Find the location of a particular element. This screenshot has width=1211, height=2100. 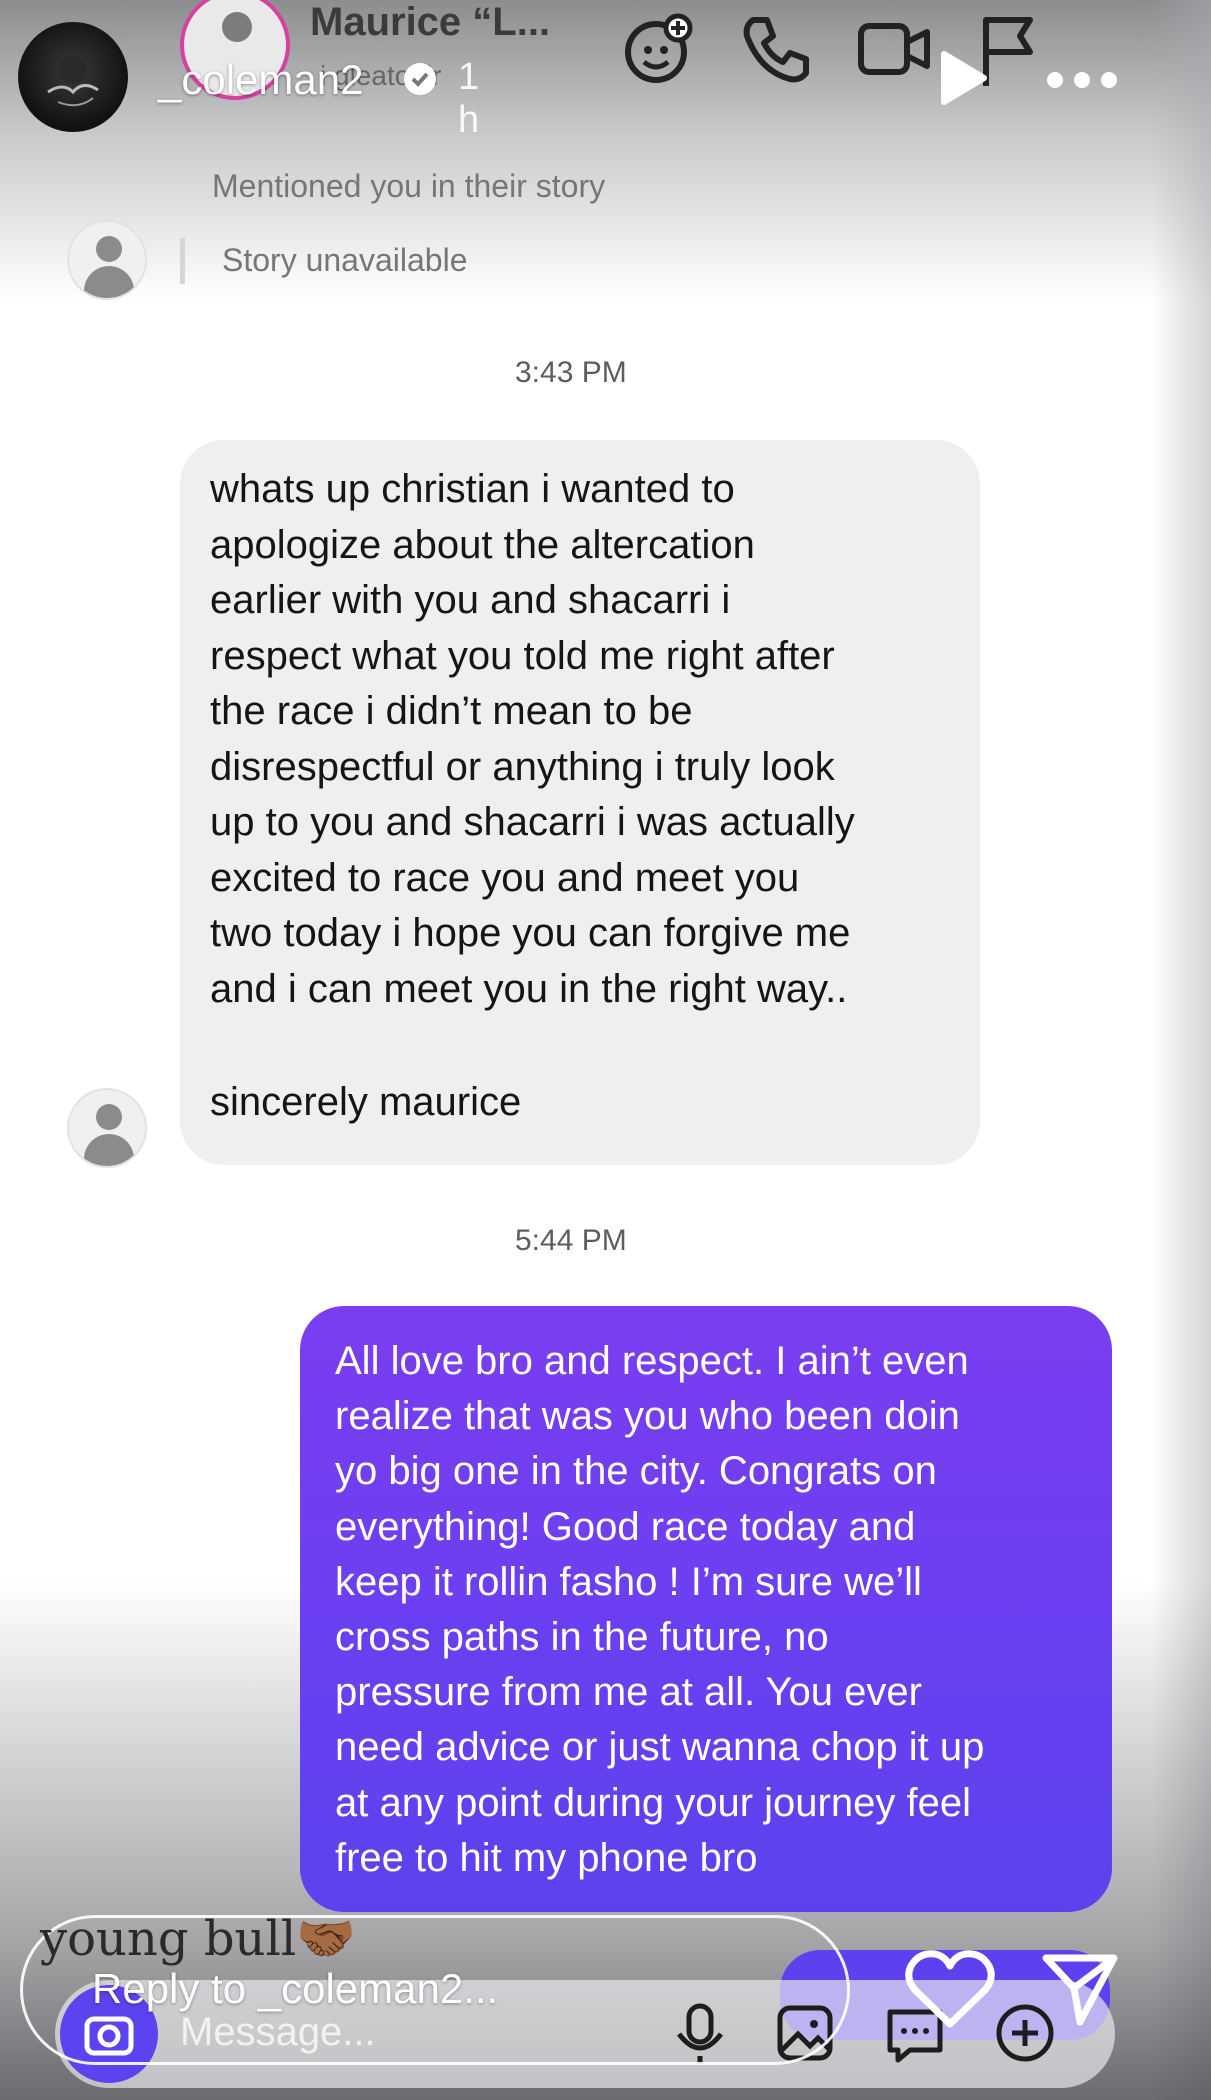

message-line: two today i hope you can forgive me is located at coordinates (530, 933).